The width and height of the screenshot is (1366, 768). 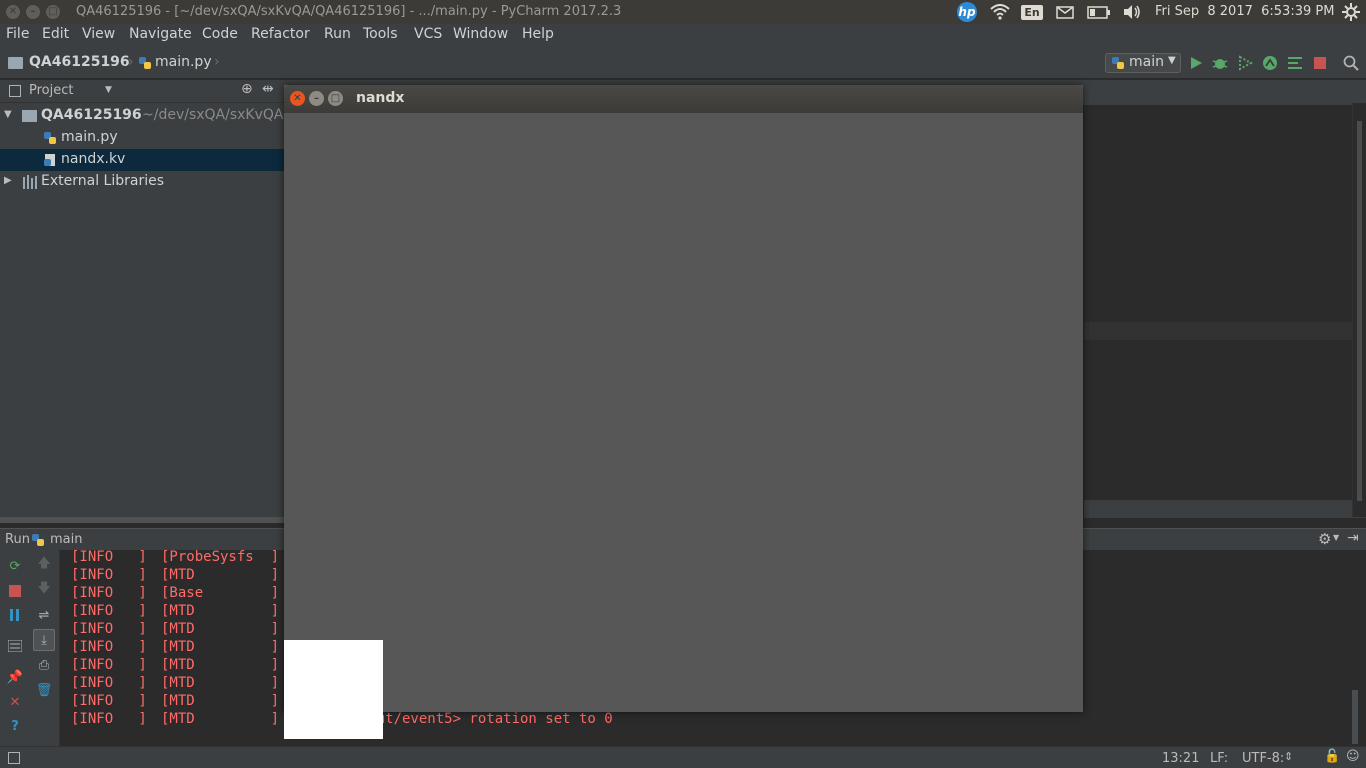 What do you see at coordinates (1263, 758) in the screenshot?
I see `file-encoding: UTF-8:` at bounding box center [1263, 758].